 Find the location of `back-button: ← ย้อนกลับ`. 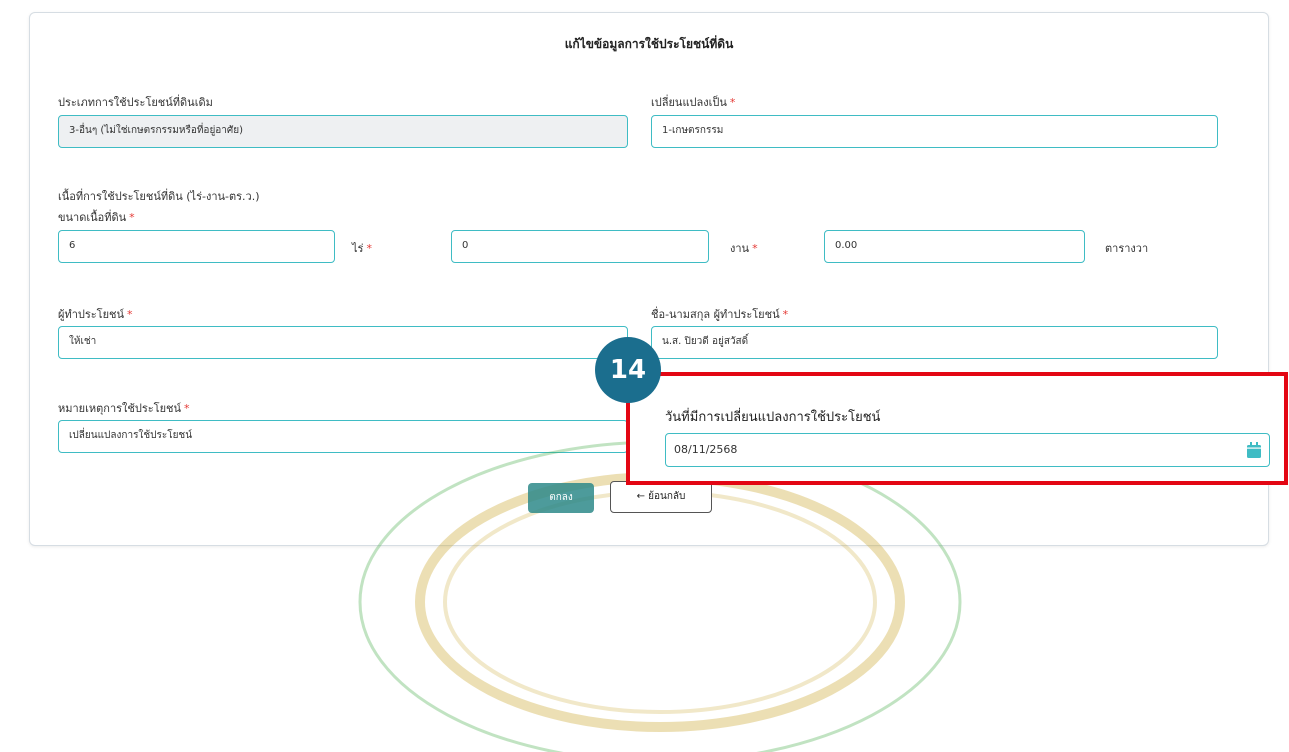

back-button: ← ย้อนกลับ is located at coordinates (661, 497).